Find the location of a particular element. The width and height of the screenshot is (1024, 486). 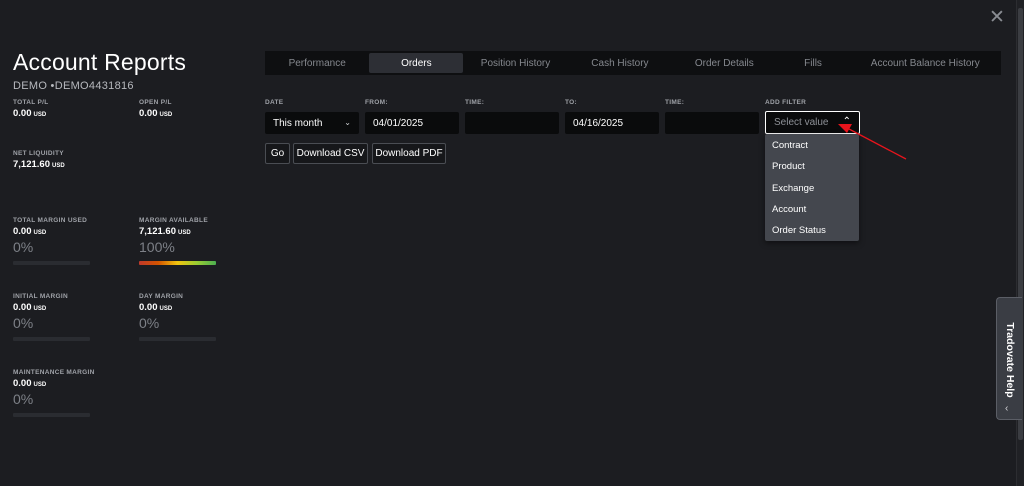

time-to-input is located at coordinates (712, 123).